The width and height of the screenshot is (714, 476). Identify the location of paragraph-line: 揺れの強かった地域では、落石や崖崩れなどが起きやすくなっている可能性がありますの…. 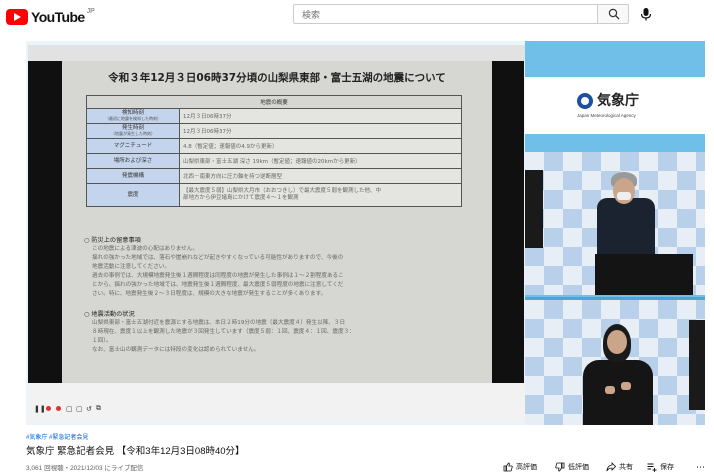
(218, 258).